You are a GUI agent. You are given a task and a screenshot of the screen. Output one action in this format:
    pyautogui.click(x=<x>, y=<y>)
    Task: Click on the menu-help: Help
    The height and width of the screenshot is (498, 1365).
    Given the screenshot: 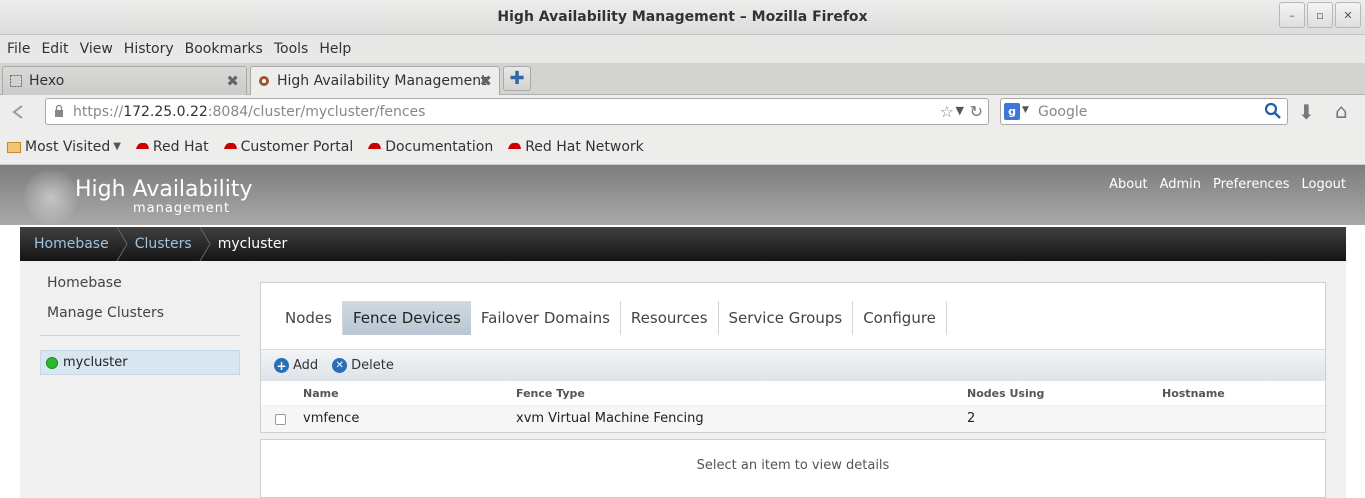 What is the action you would take?
    pyautogui.click(x=335, y=49)
    